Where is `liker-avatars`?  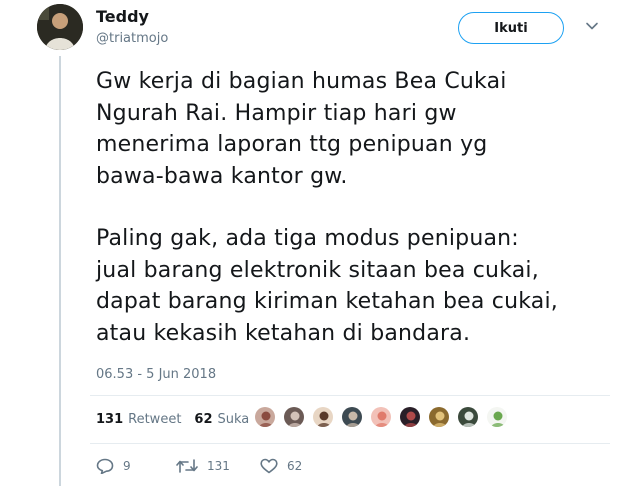 liker-avatars is located at coordinates (384, 417).